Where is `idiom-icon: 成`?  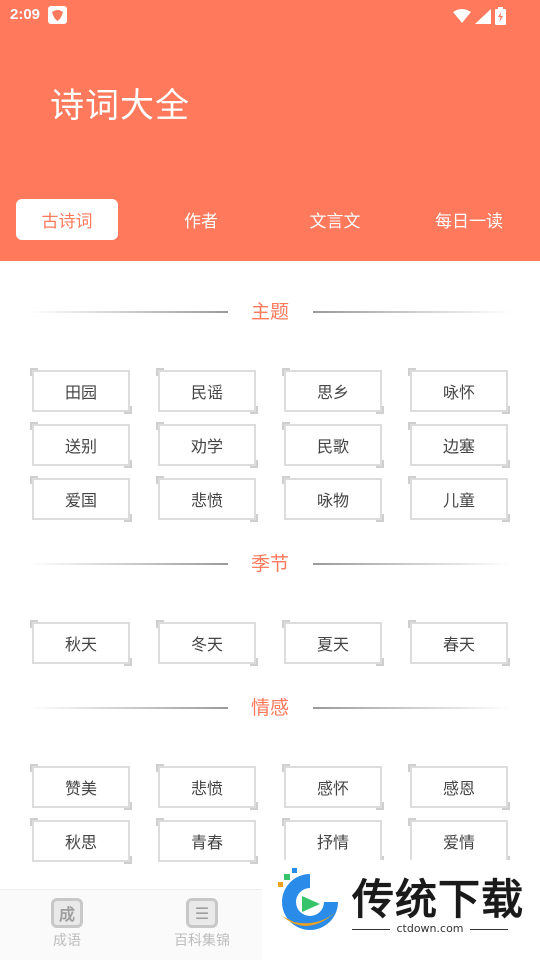 idiom-icon: 成 is located at coordinates (67, 913).